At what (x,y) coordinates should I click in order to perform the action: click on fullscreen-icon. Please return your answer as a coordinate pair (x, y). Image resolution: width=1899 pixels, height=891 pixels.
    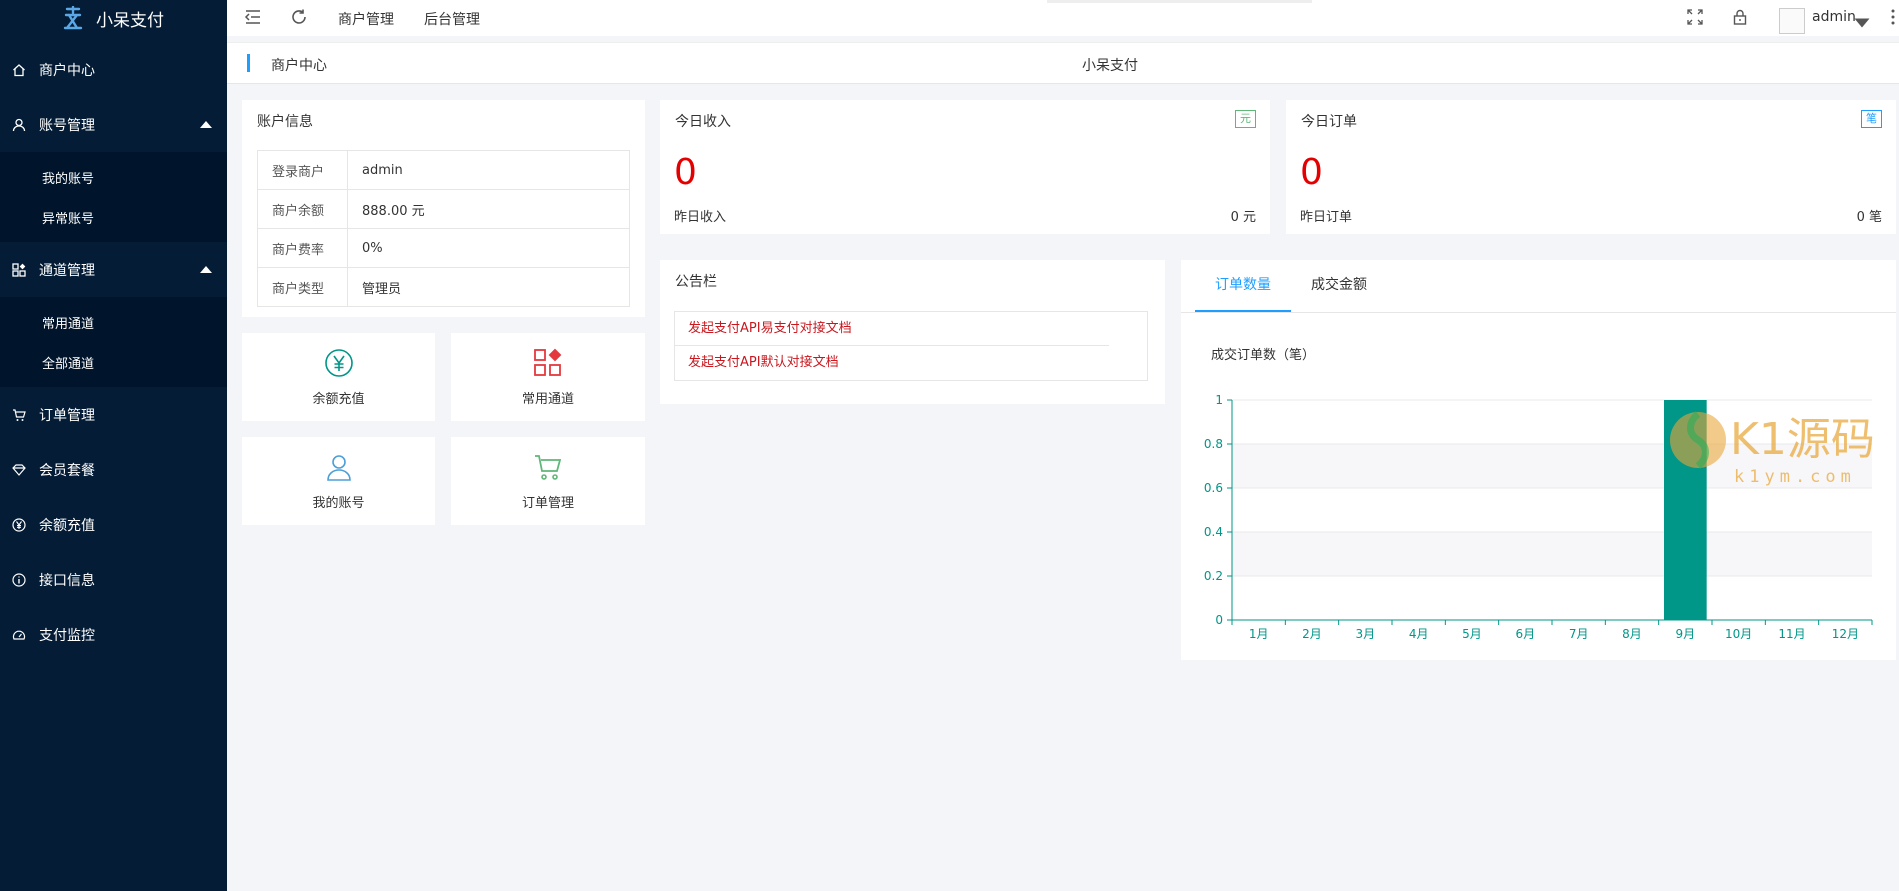
    Looking at the image, I should click on (1694, 17).